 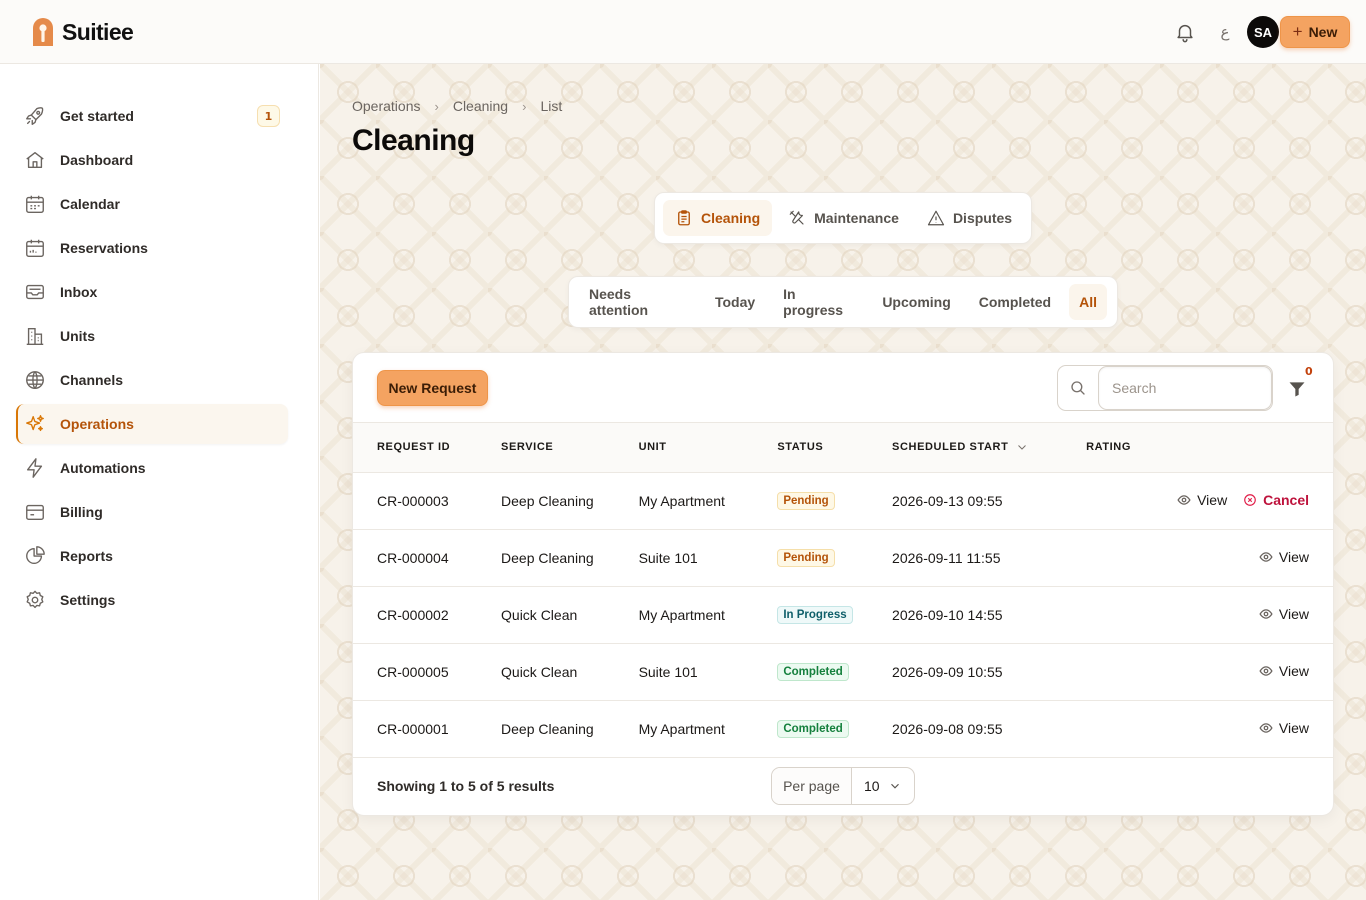 I want to click on new-button: + New, so click(x=1315, y=32).